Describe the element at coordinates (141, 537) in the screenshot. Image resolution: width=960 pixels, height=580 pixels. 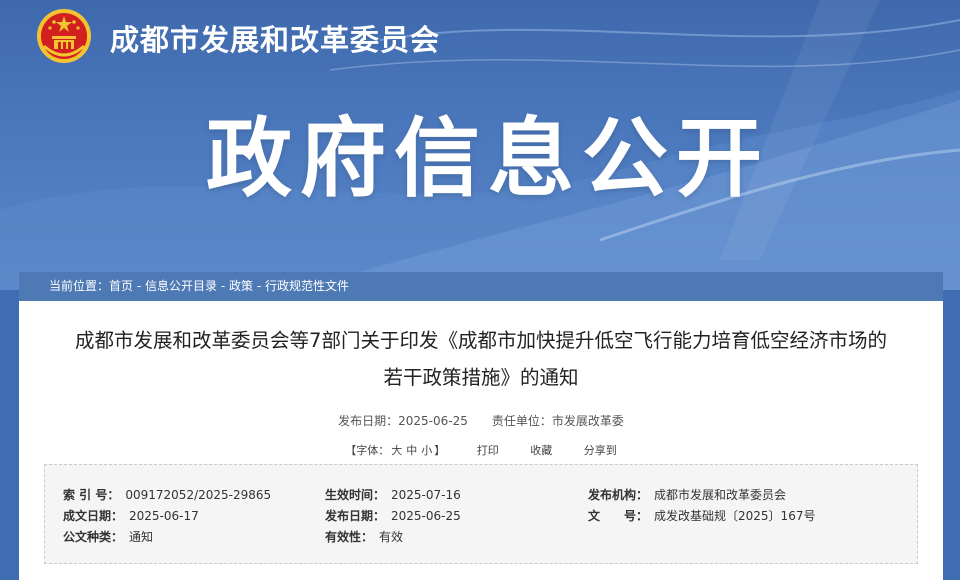
I see `type-value: 通知` at that location.